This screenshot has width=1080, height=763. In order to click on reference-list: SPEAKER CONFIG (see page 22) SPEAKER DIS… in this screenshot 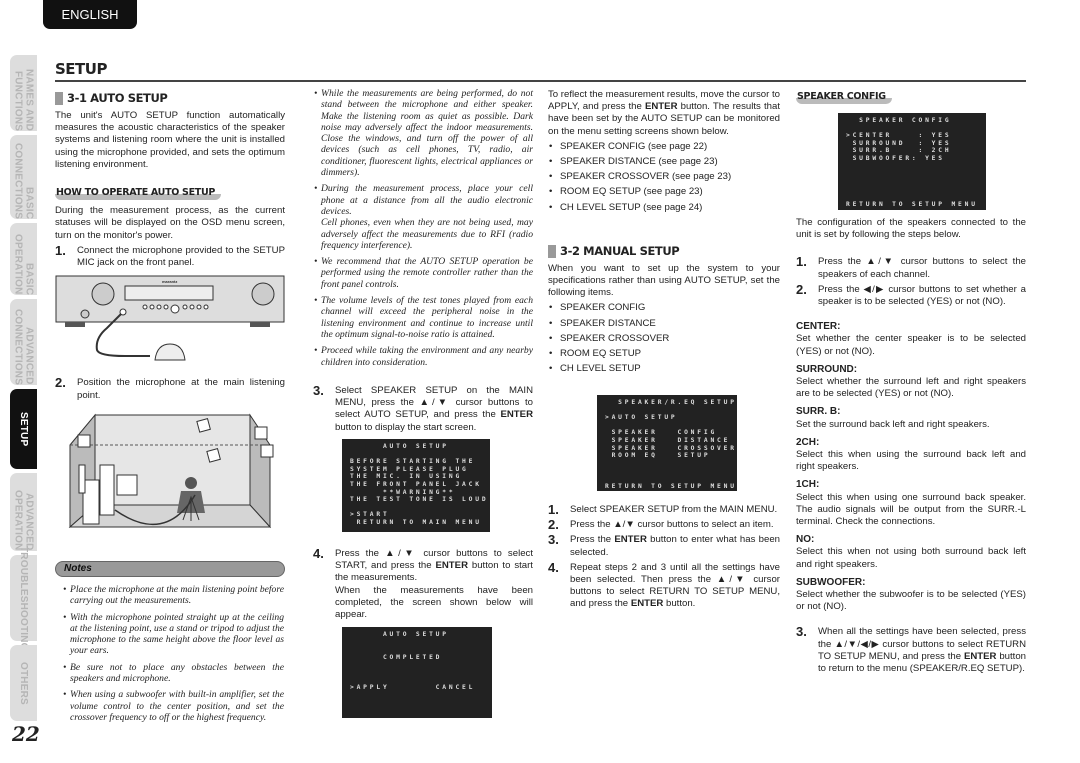, I will do `click(664, 177)`.